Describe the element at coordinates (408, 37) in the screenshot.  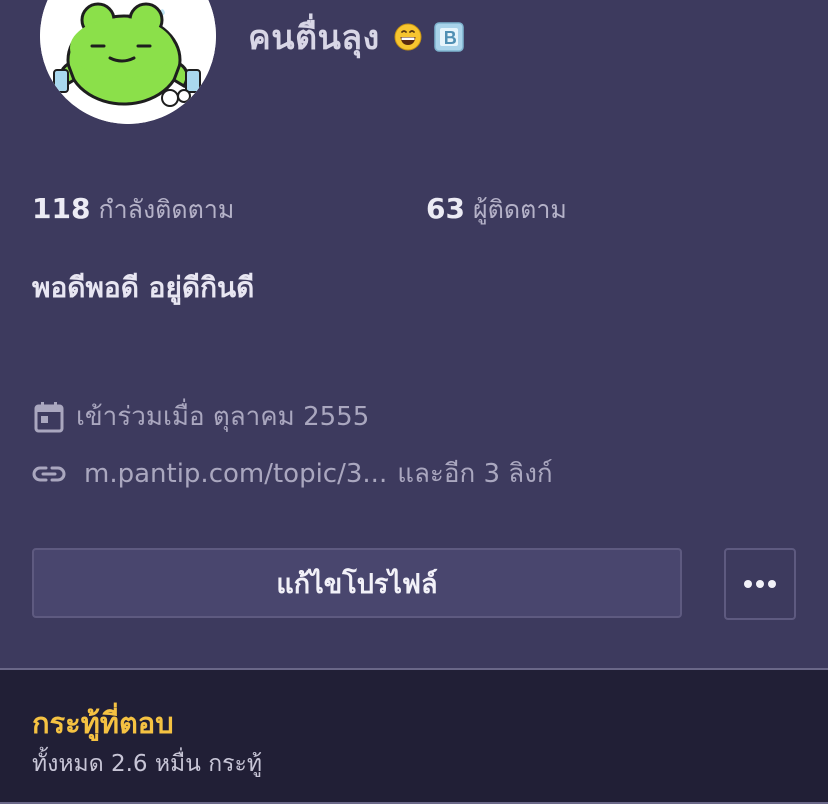
I see `grinning-face-icon` at that location.